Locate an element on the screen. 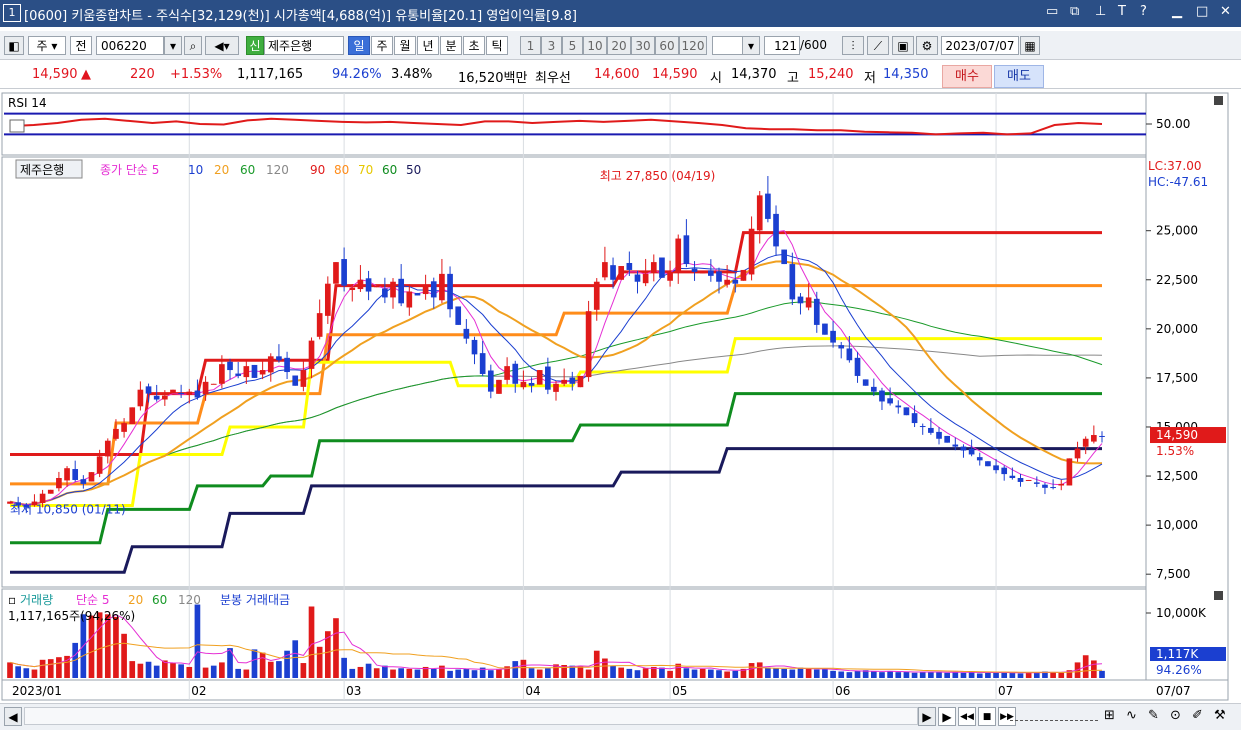 Image resolution: width=1241 pixels, height=732 pixels. market-select: 주 ▾ is located at coordinates (47, 45).